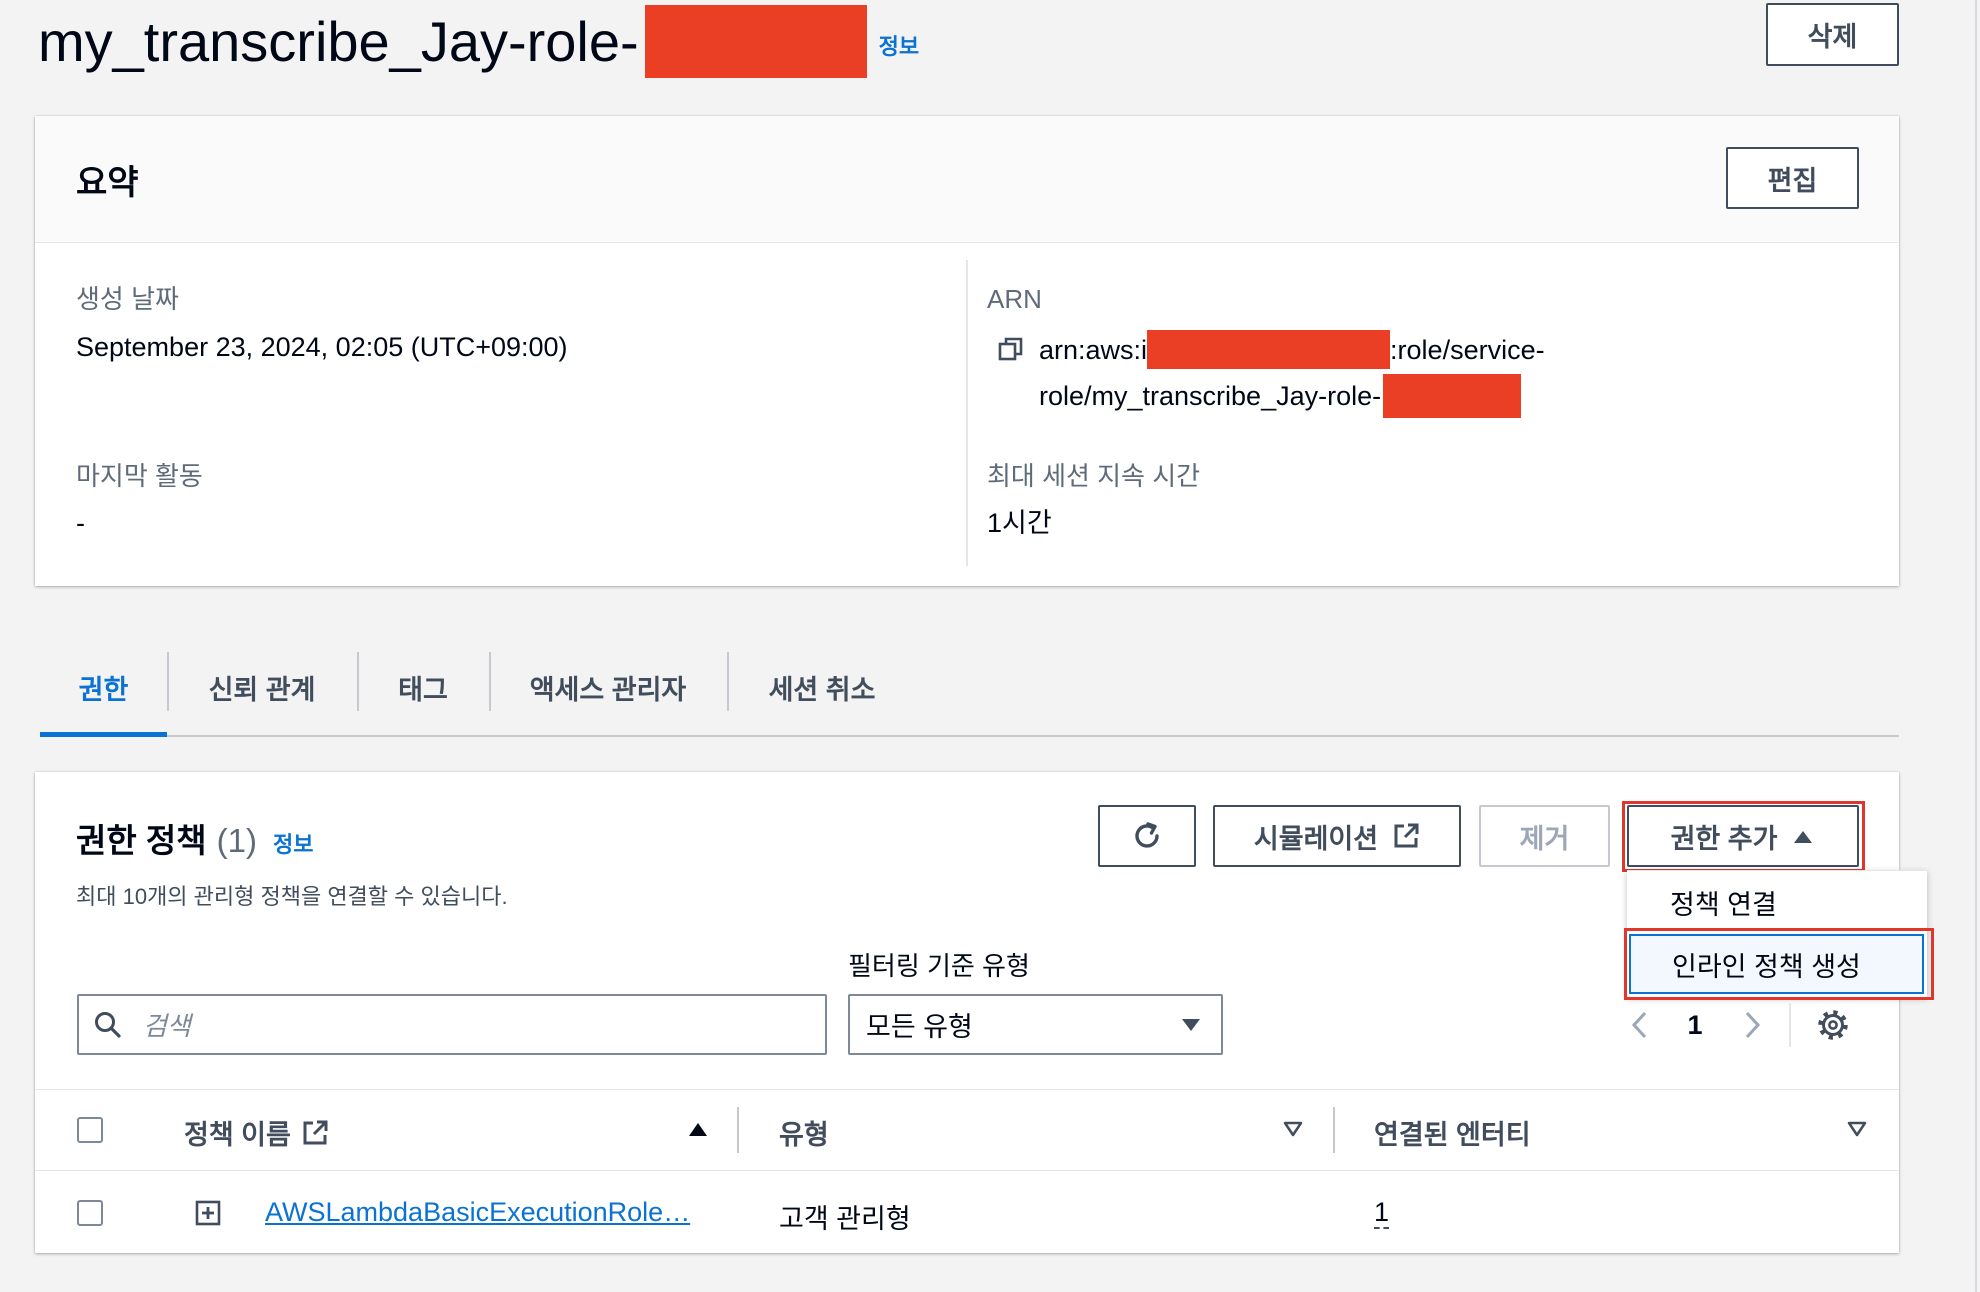 The height and width of the screenshot is (1292, 1980). Describe the element at coordinates (322, 347) in the screenshot. I see `created-date-value: September 23, 2024, 02:05 (UTC+09:00)` at that location.